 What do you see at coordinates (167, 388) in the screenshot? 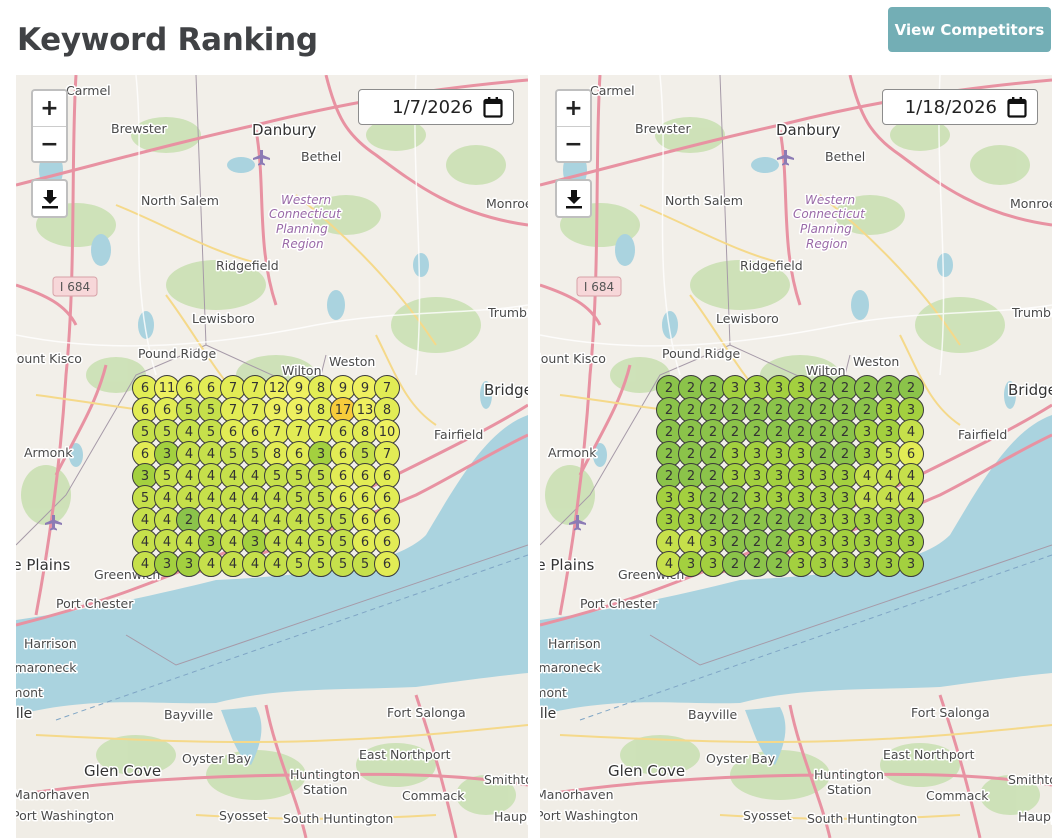
I see `rank-pin: 11` at bounding box center [167, 388].